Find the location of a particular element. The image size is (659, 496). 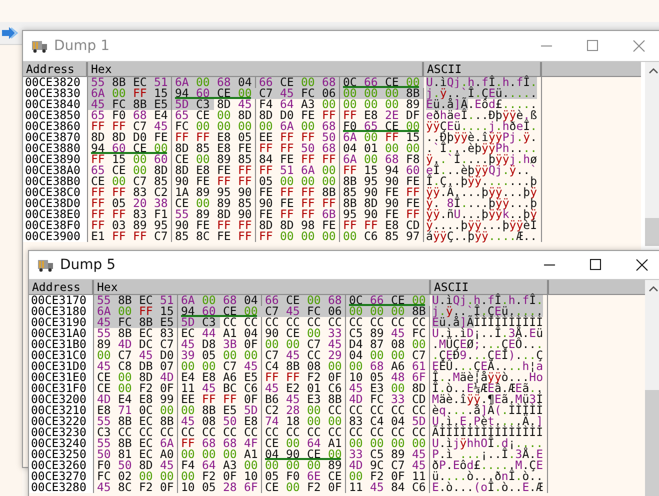

hex-byte: E4 is located at coordinates (125, 399).